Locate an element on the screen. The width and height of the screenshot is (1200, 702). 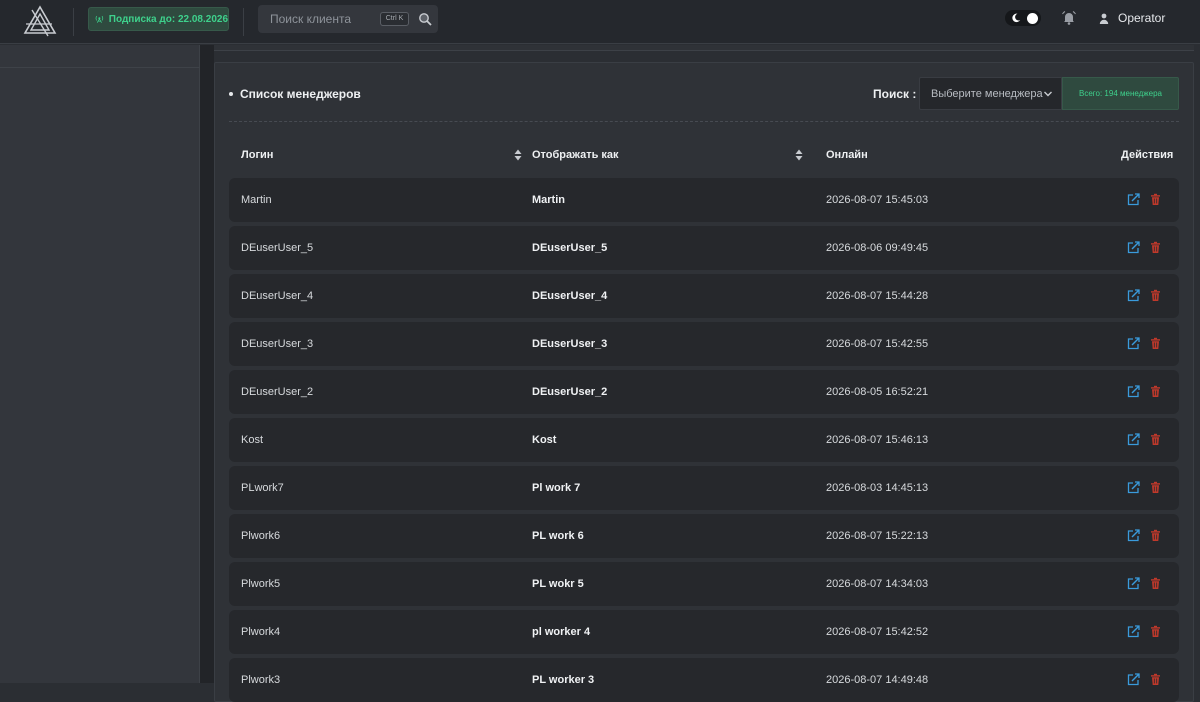
cell-login: DEuserUser_3 is located at coordinates (277, 344).